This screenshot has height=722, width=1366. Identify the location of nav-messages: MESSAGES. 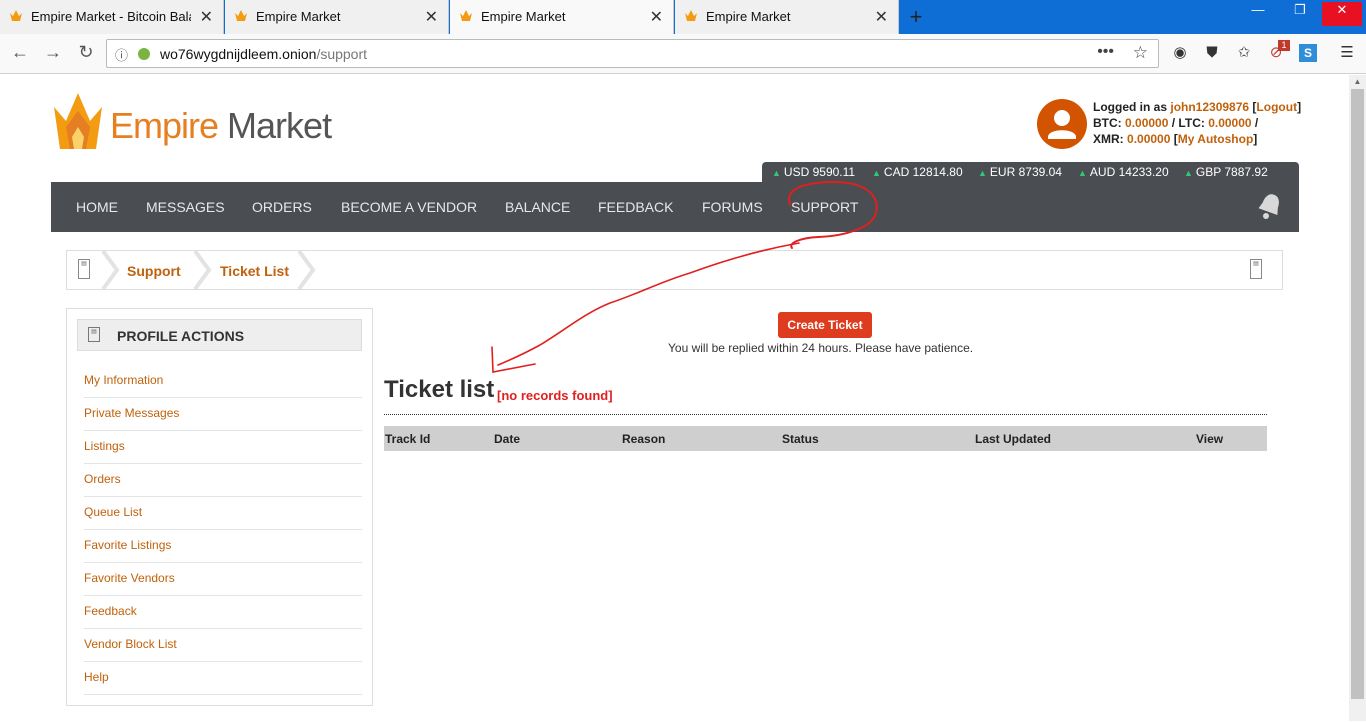
(185, 207).